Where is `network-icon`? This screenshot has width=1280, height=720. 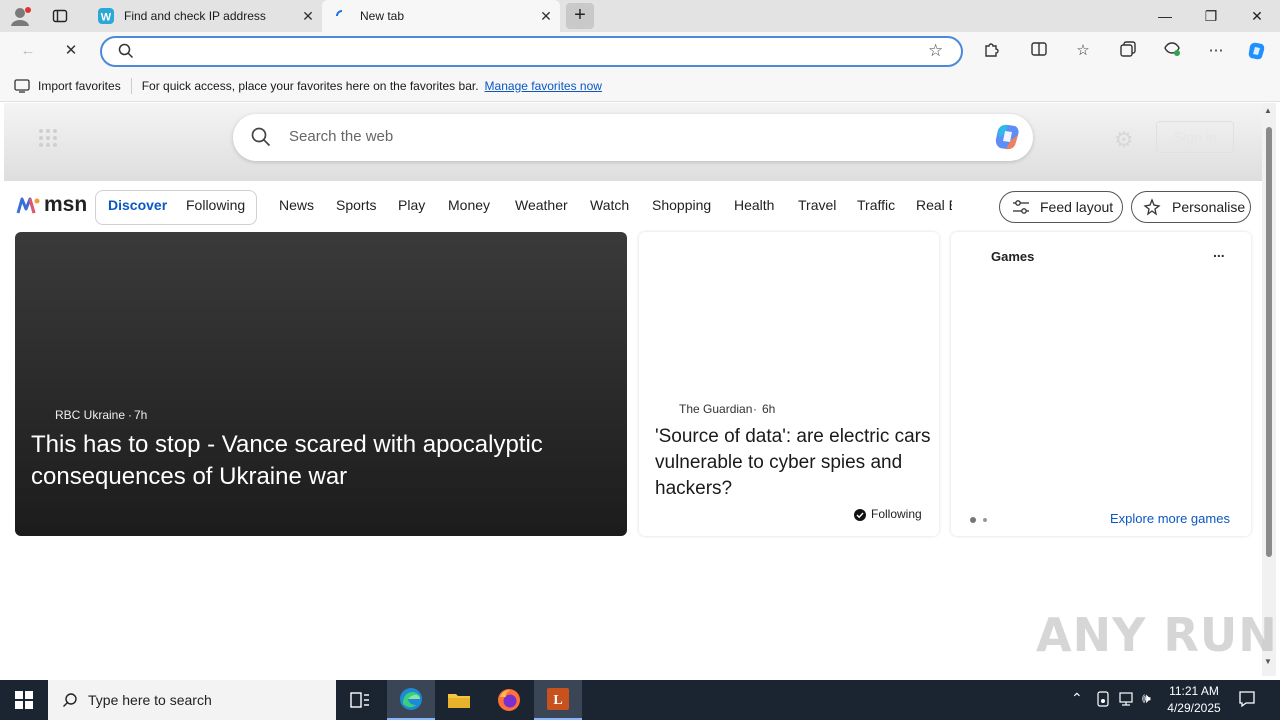 network-icon is located at coordinates (1127, 701).